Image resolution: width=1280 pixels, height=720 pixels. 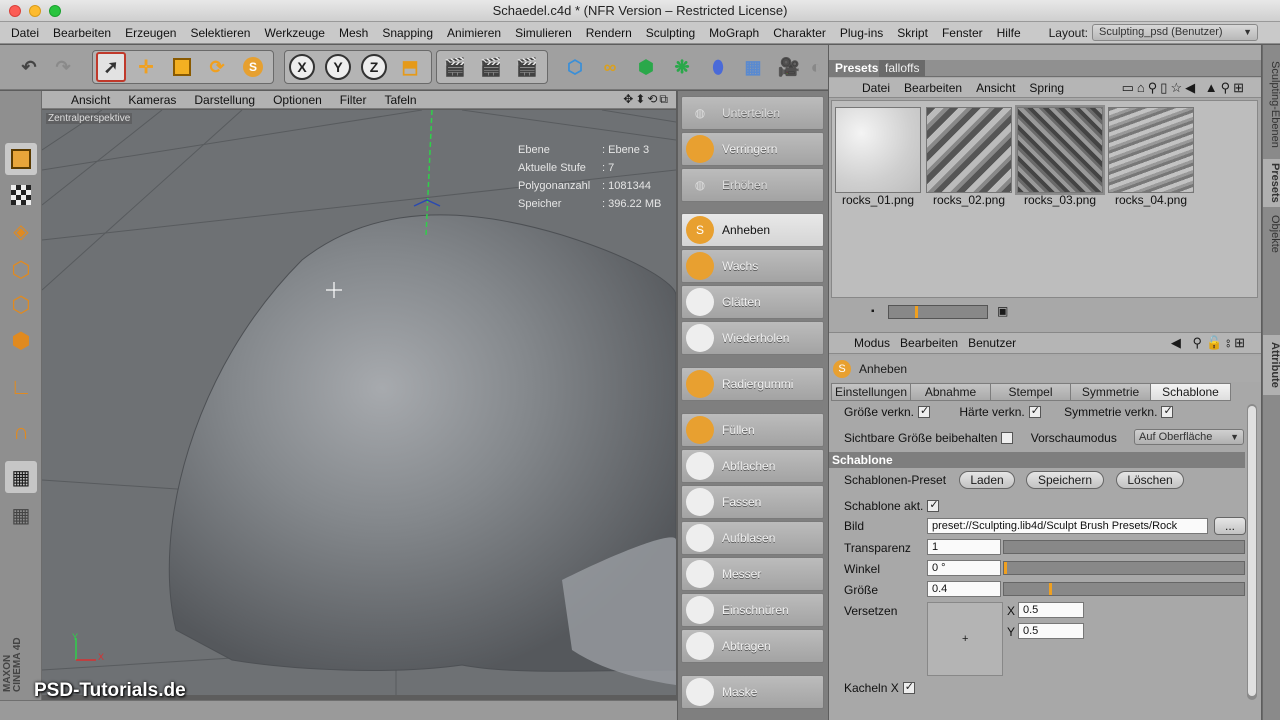 What do you see at coordinates (752, 538) in the screenshot?
I see `brush-aufblasen-button: Aufblasen` at bounding box center [752, 538].